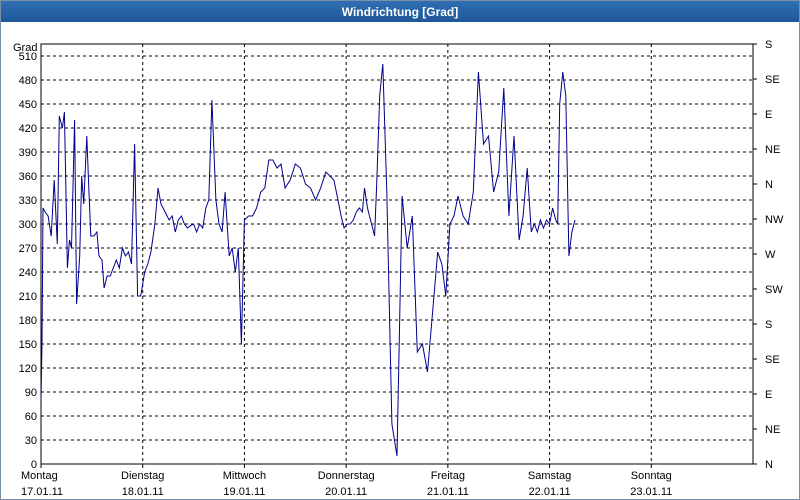 The image size is (800, 500). I want to click on right-axis-ticks: N NE E SE S SW W NW N NE E SE S, so click(768, 255).